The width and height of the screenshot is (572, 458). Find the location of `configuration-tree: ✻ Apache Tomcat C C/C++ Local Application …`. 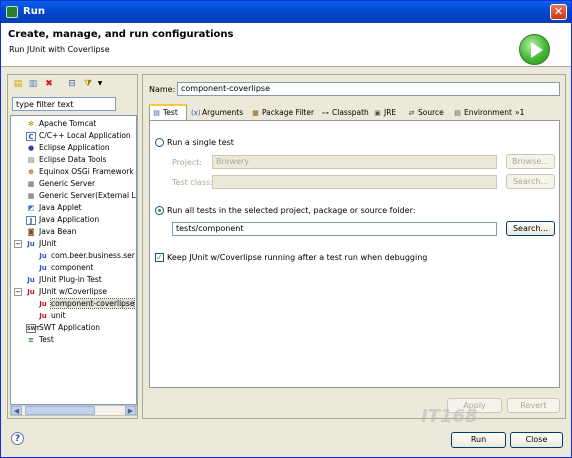

configuration-tree: ✻ Apache Tomcat C C/C++ Local Application … is located at coordinates (73, 260).